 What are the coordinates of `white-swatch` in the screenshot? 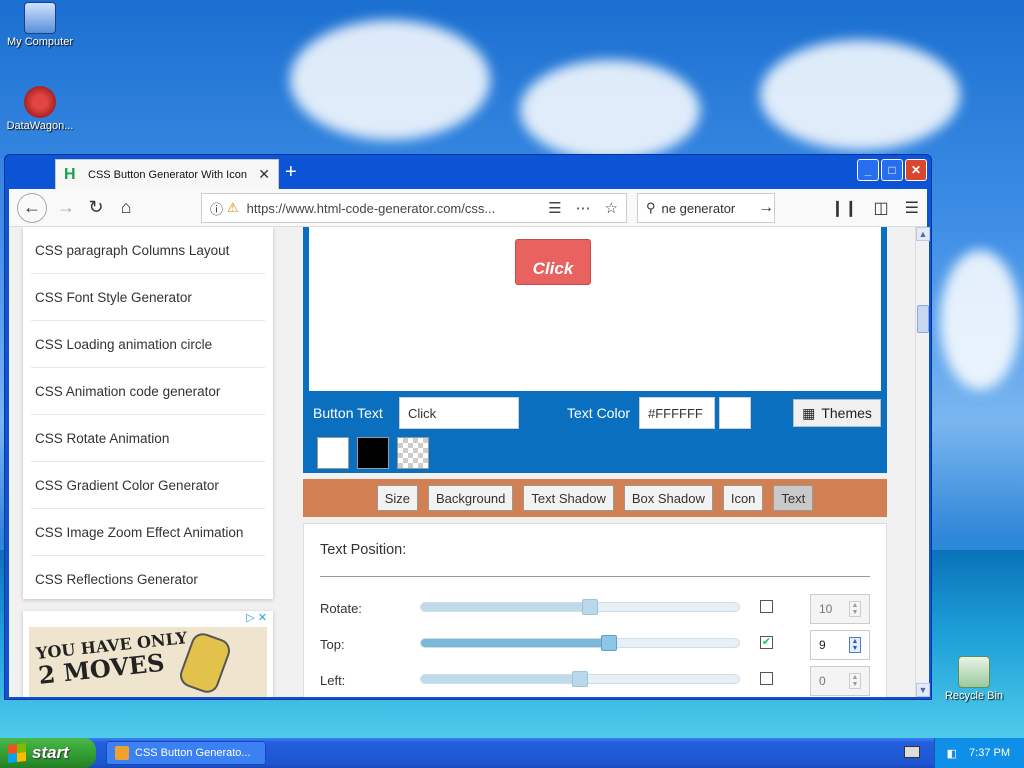 It's located at (333, 453).